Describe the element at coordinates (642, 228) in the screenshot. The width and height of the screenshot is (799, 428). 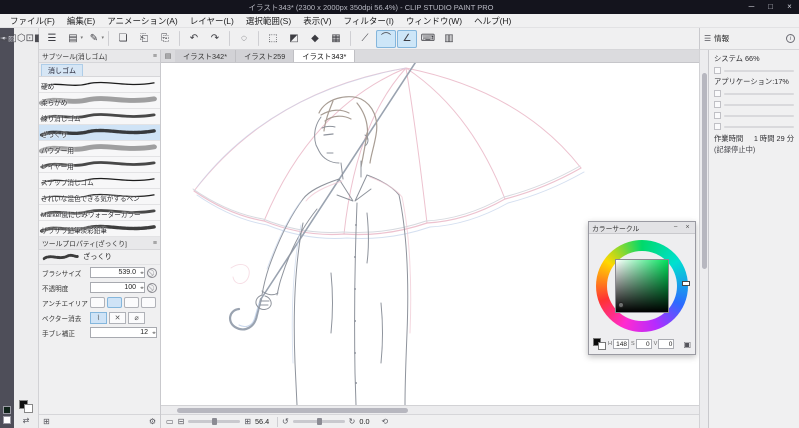
I see `color-circle-title-bar: カラーサークル − ×` at that location.